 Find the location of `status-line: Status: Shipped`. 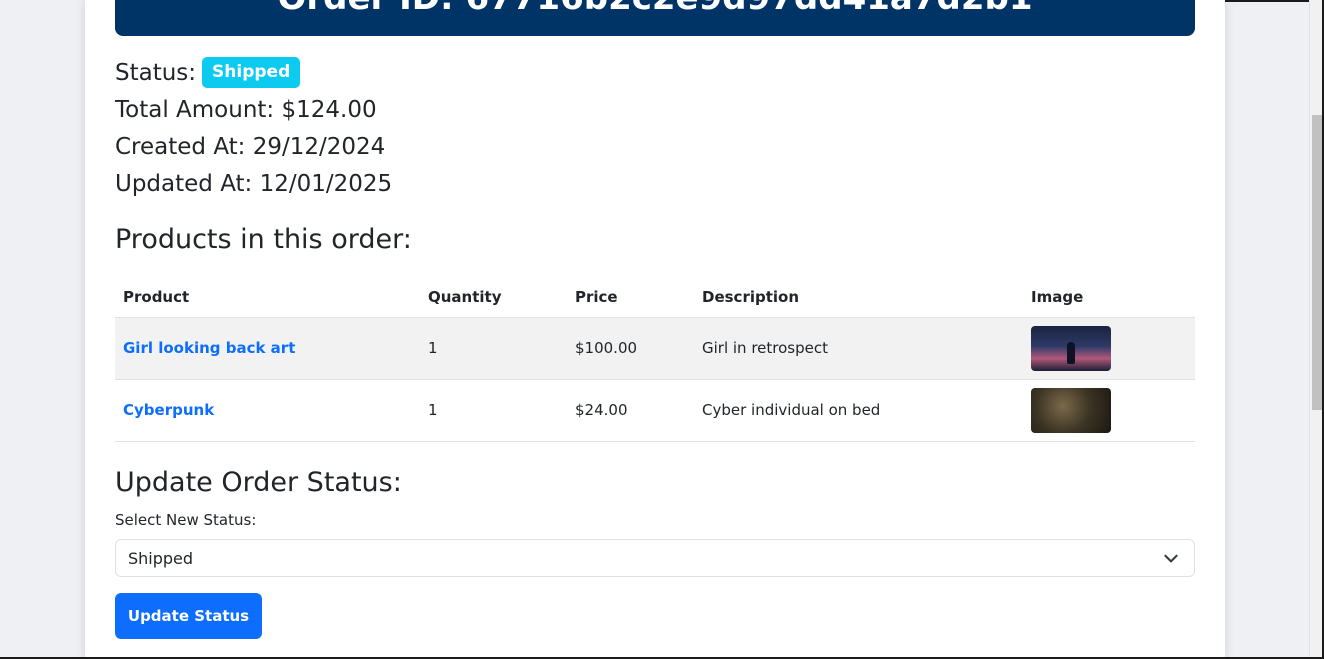

status-line: Status: Shipped is located at coordinates (208, 72).